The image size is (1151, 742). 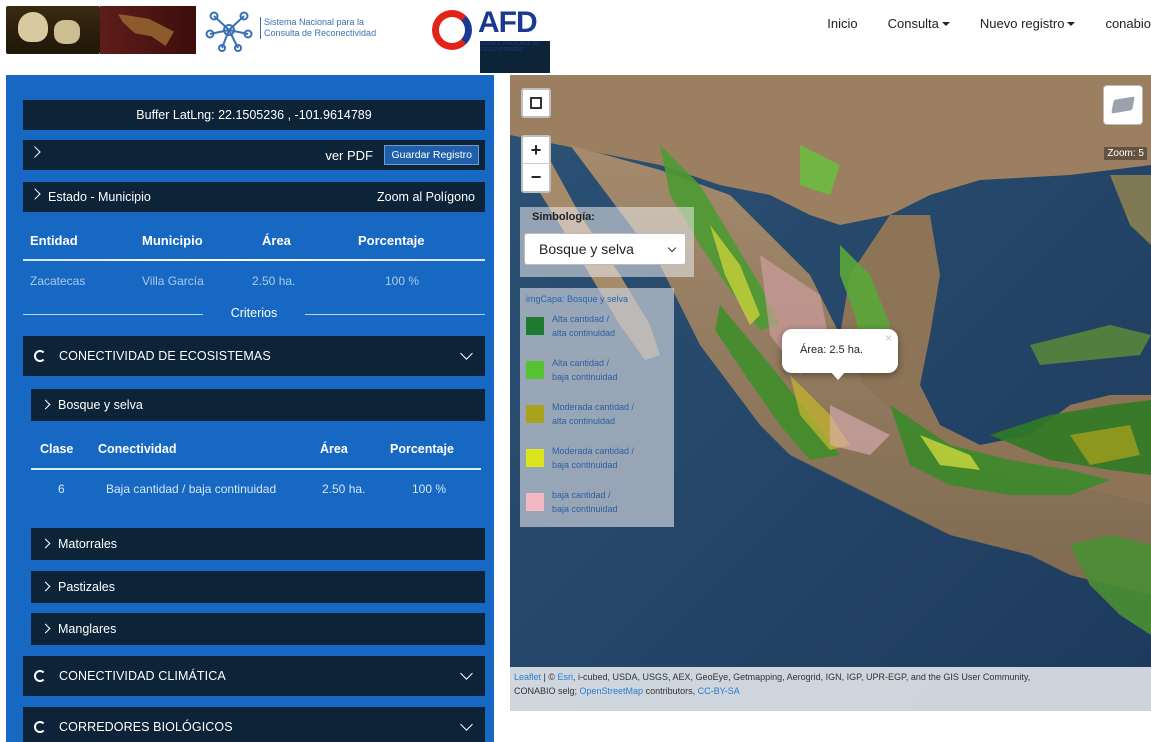 I want to click on layers-button, so click(x=1123, y=105).